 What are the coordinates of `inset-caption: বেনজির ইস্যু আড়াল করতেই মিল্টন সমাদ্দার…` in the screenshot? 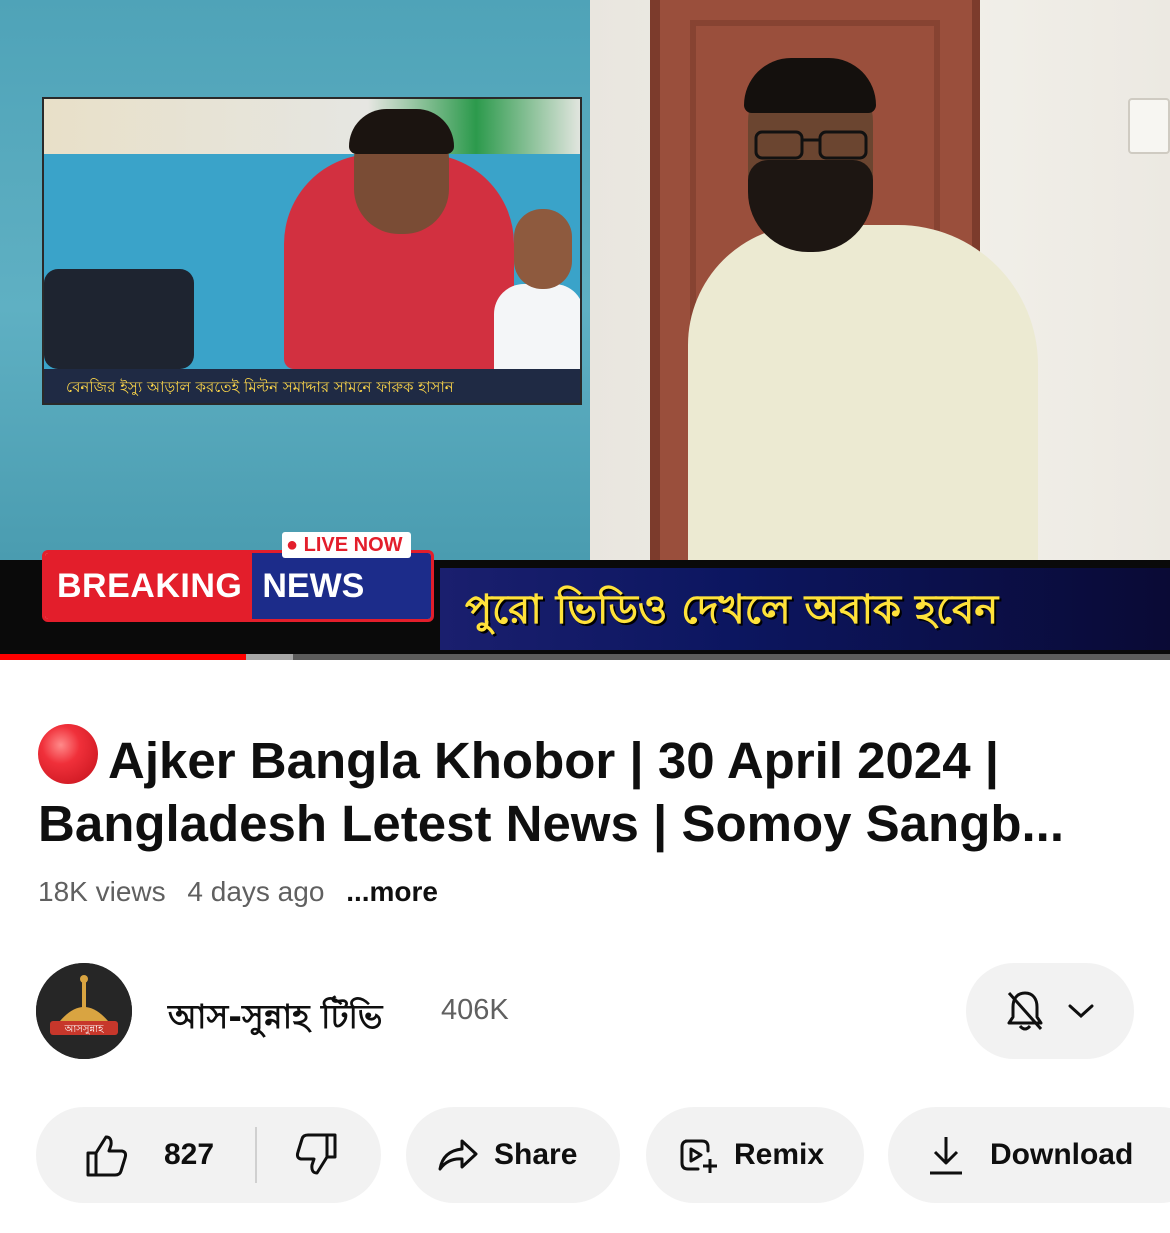 It's located at (312, 386).